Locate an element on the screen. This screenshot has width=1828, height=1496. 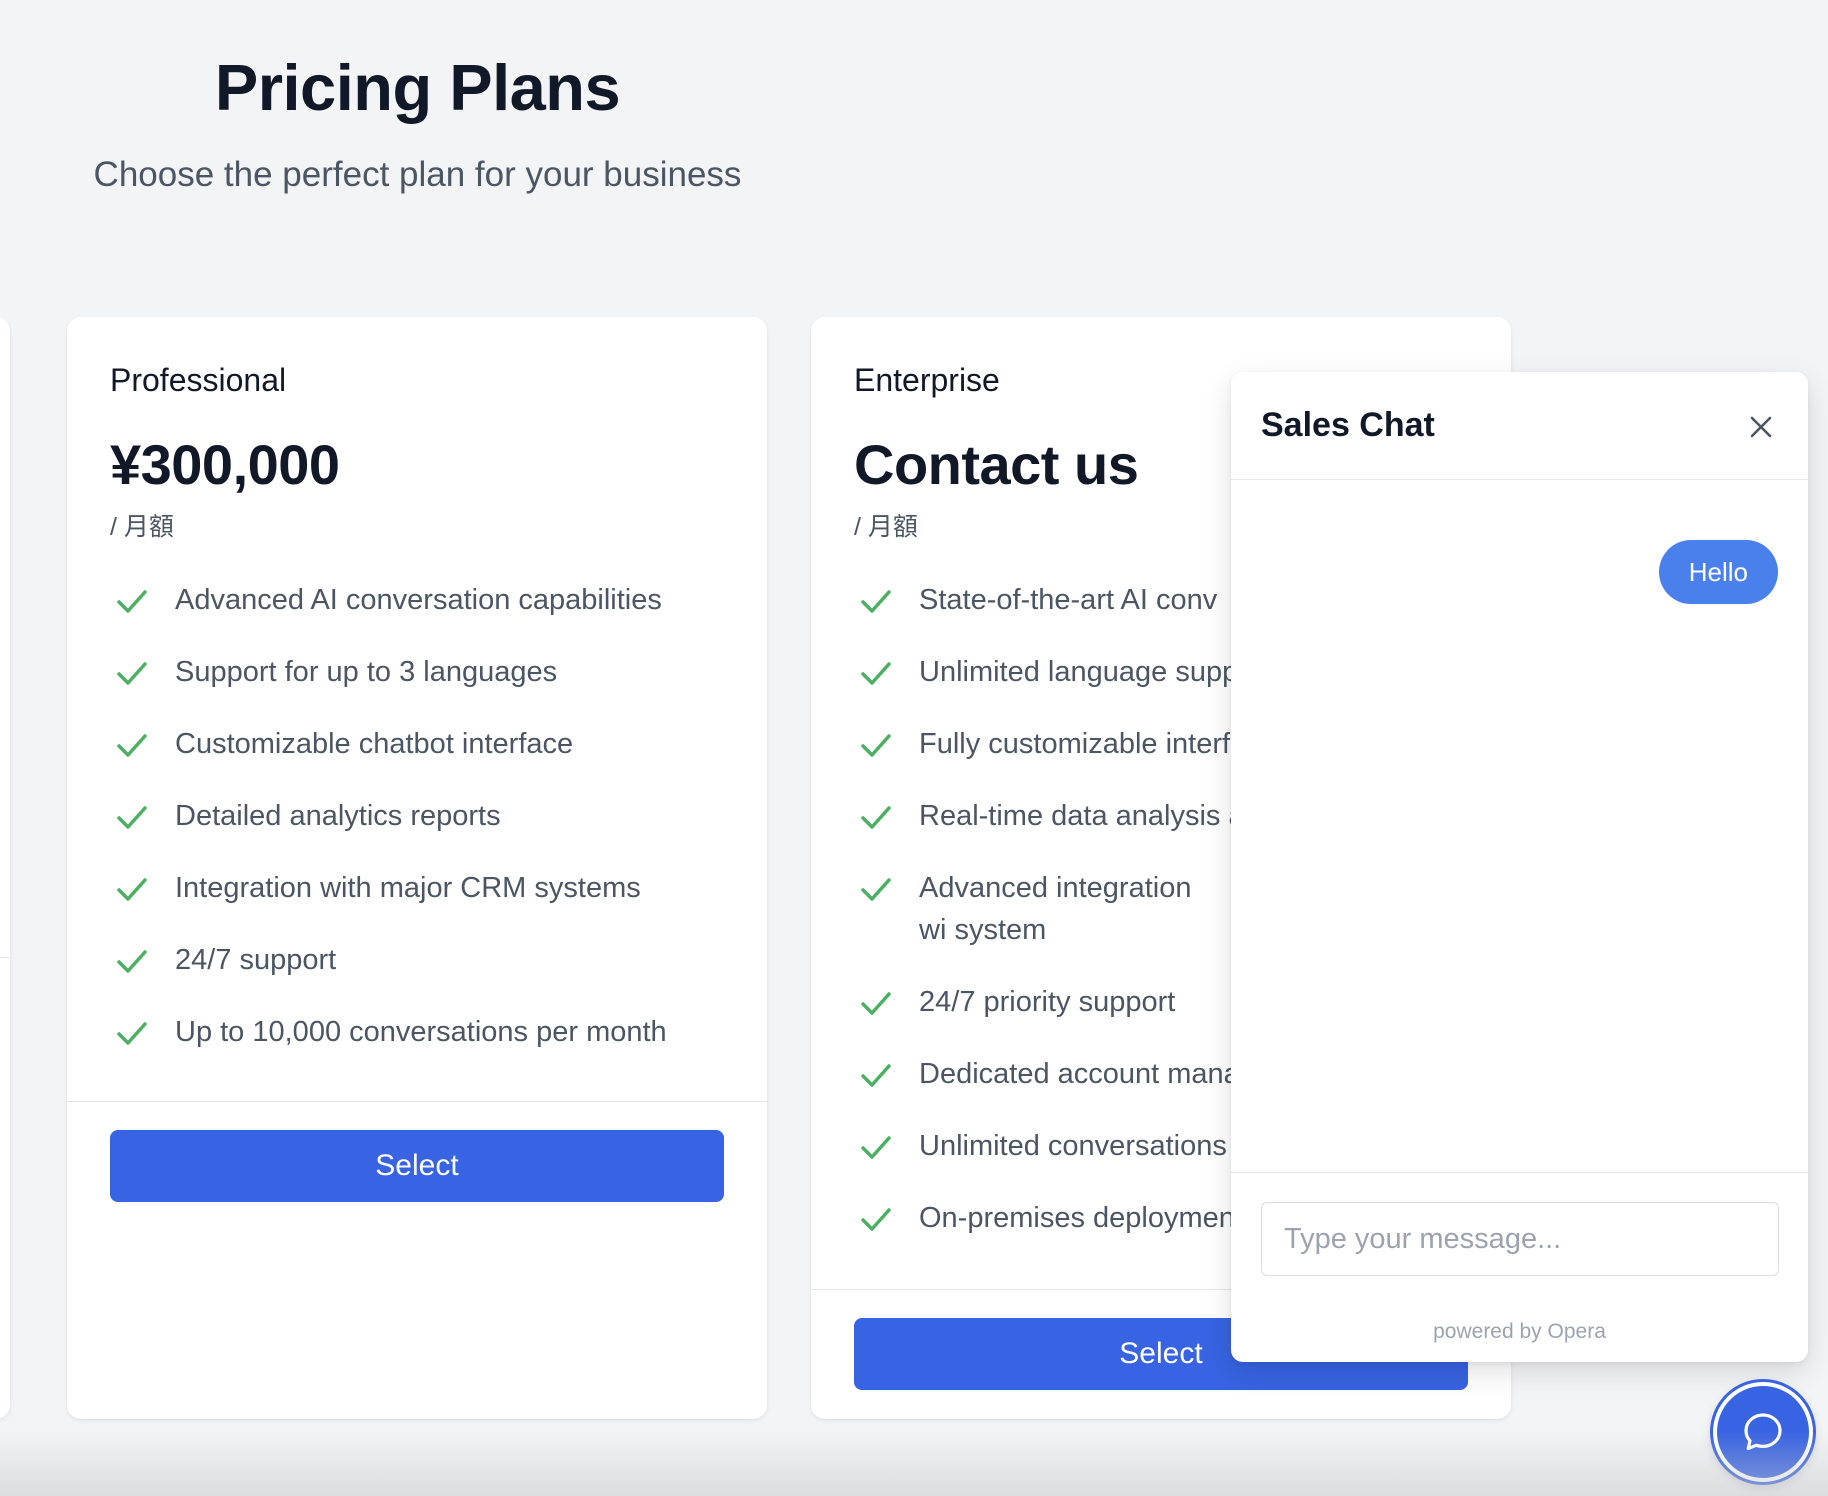
feature-text: On-premises deploymen is located at coordinates (1077, 1218).